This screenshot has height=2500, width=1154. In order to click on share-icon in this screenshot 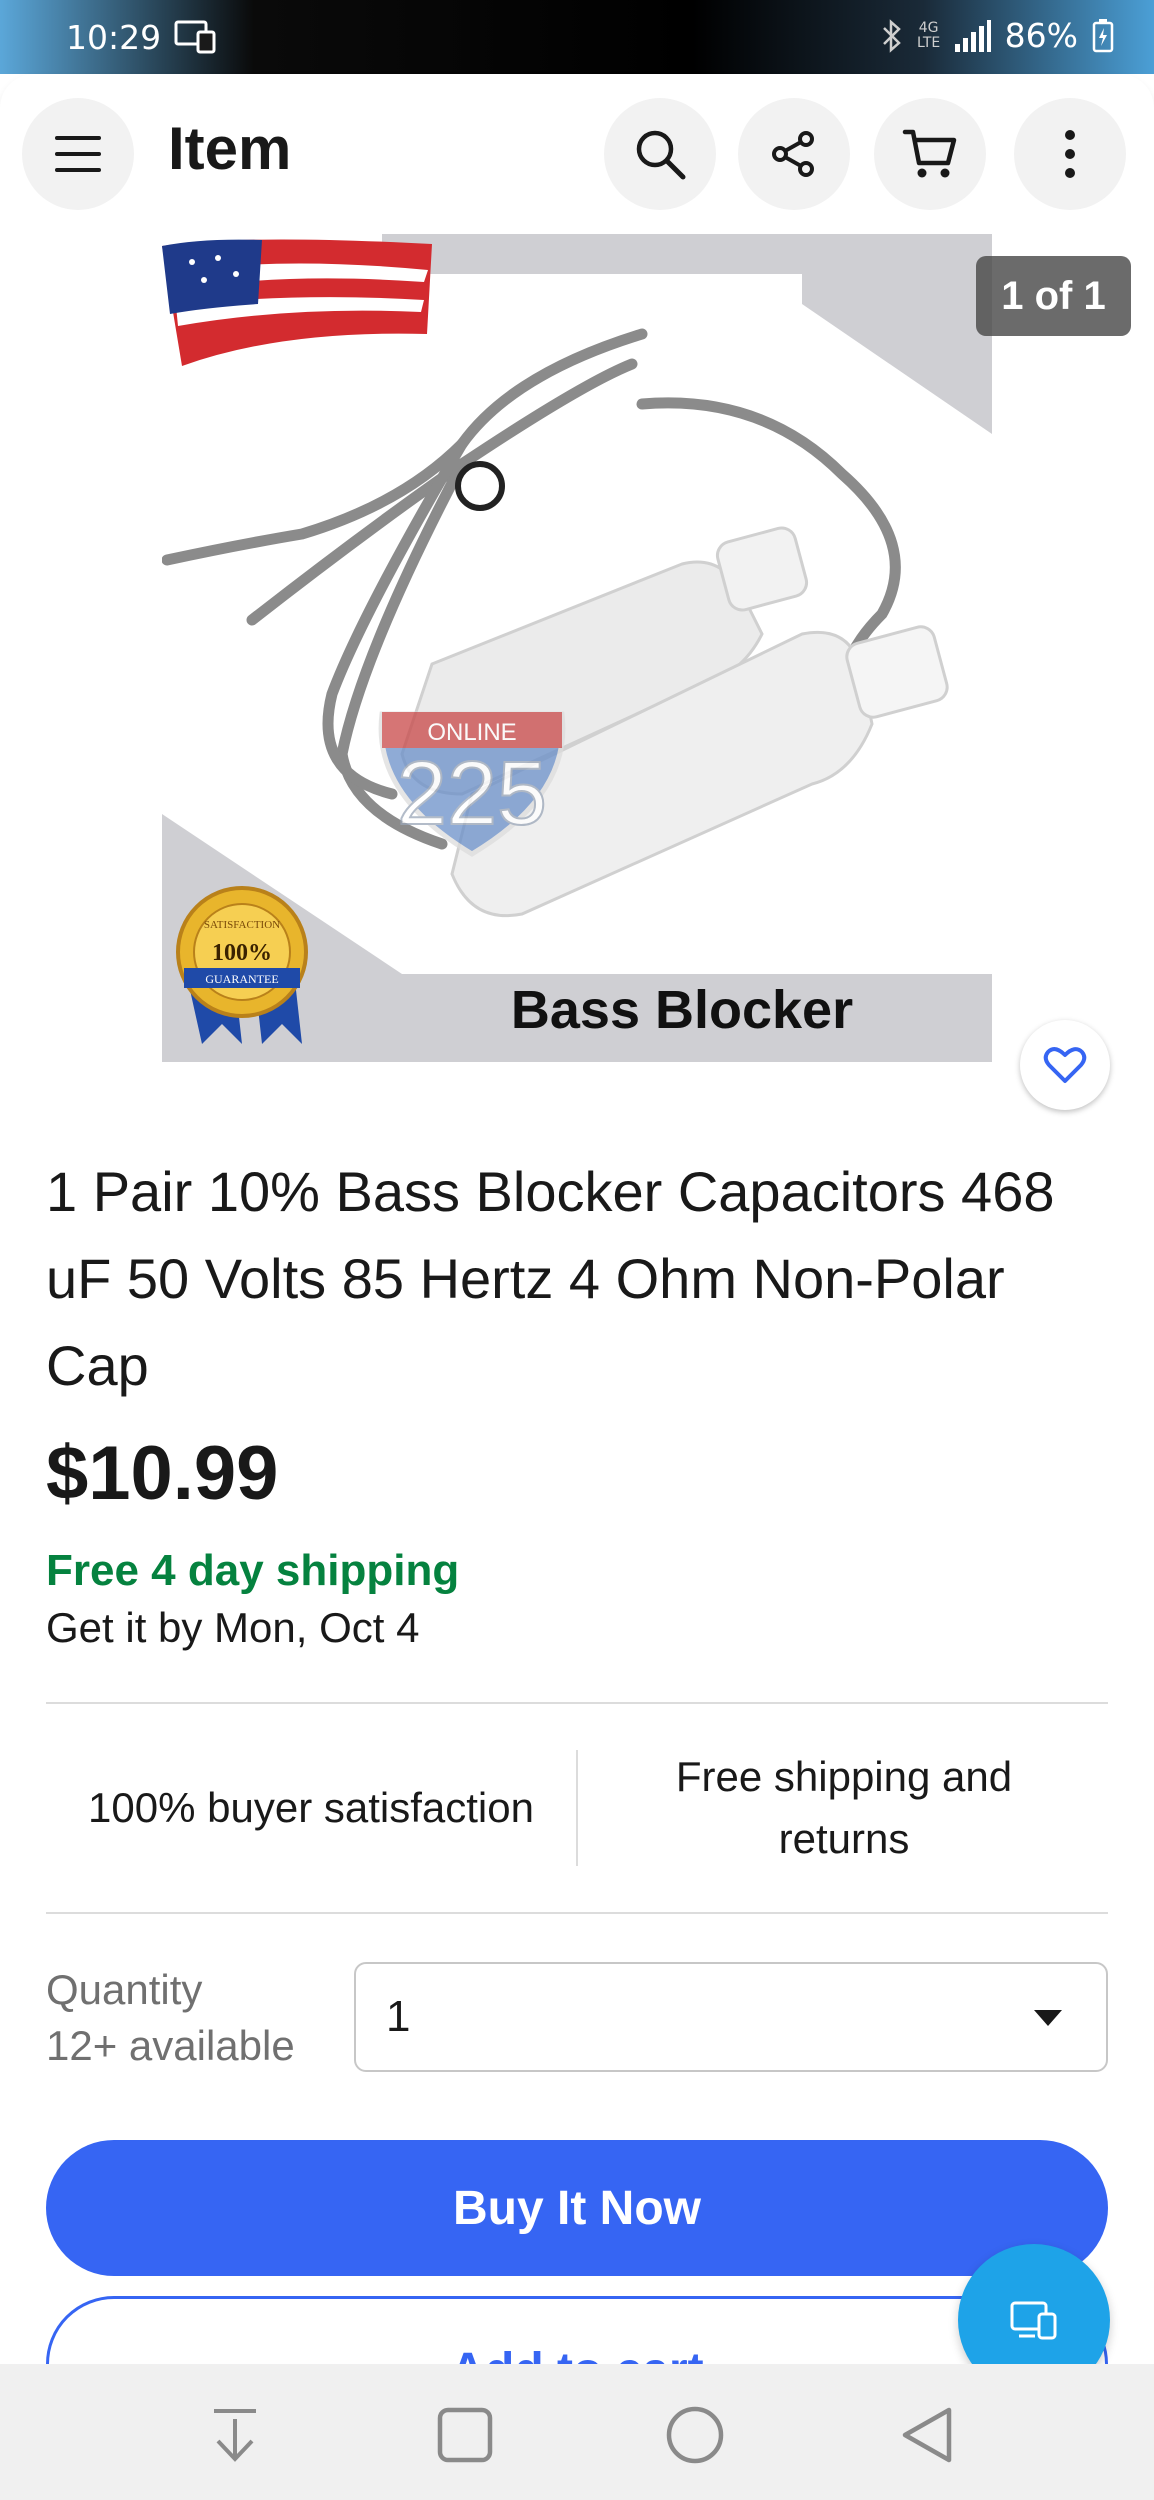, I will do `click(793, 154)`.